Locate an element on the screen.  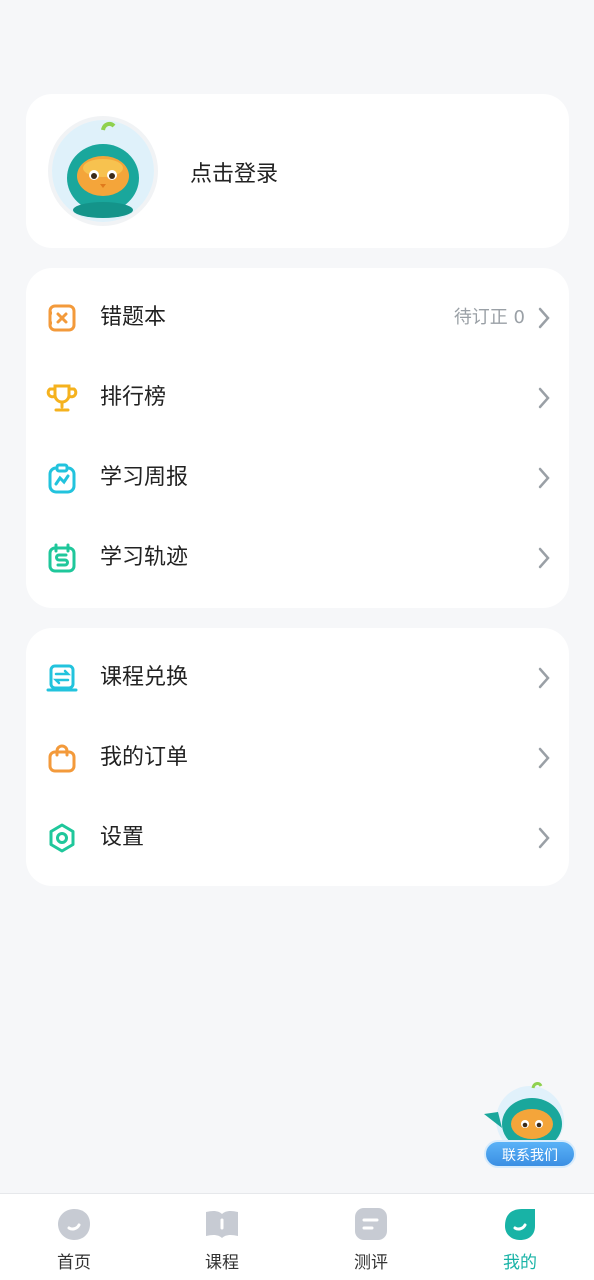
tab-home: 首页 is located at coordinates (74, 1237).